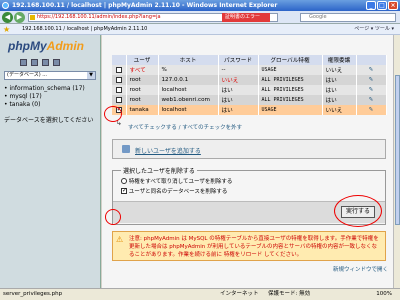 Image resolution: width=400 pixels, height=300 pixels. What do you see at coordinates (19, 17) in the screenshot?
I see `forward-arrow-icon: ▶` at bounding box center [19, 17].